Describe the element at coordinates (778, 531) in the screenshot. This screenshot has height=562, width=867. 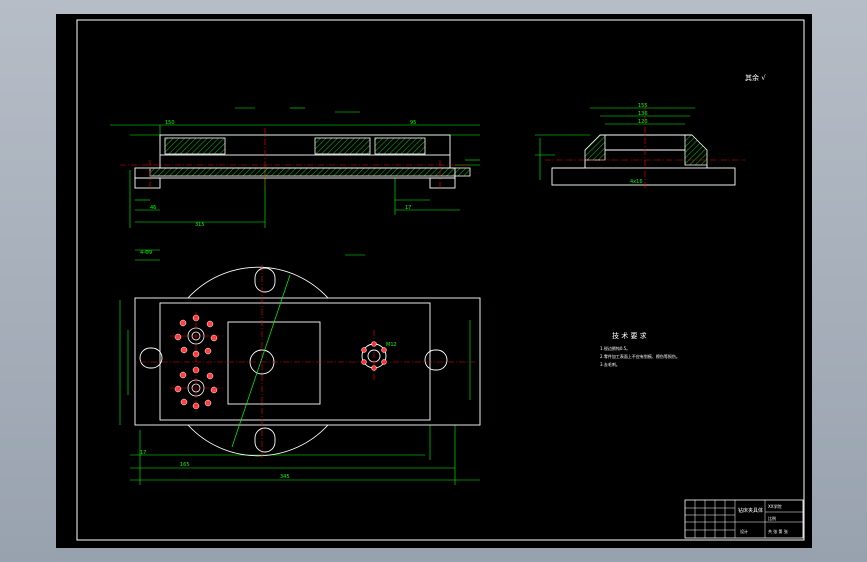
I see `title-sheet: 共 张 第 张` at that location.